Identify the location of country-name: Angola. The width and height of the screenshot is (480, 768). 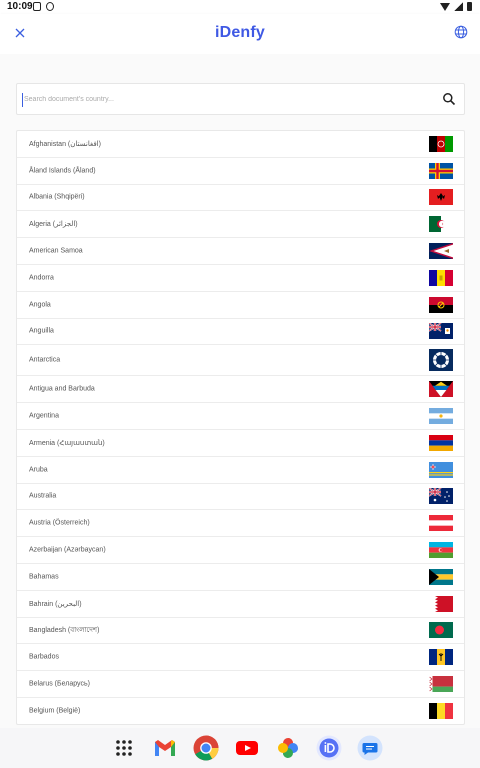
(40, 305).